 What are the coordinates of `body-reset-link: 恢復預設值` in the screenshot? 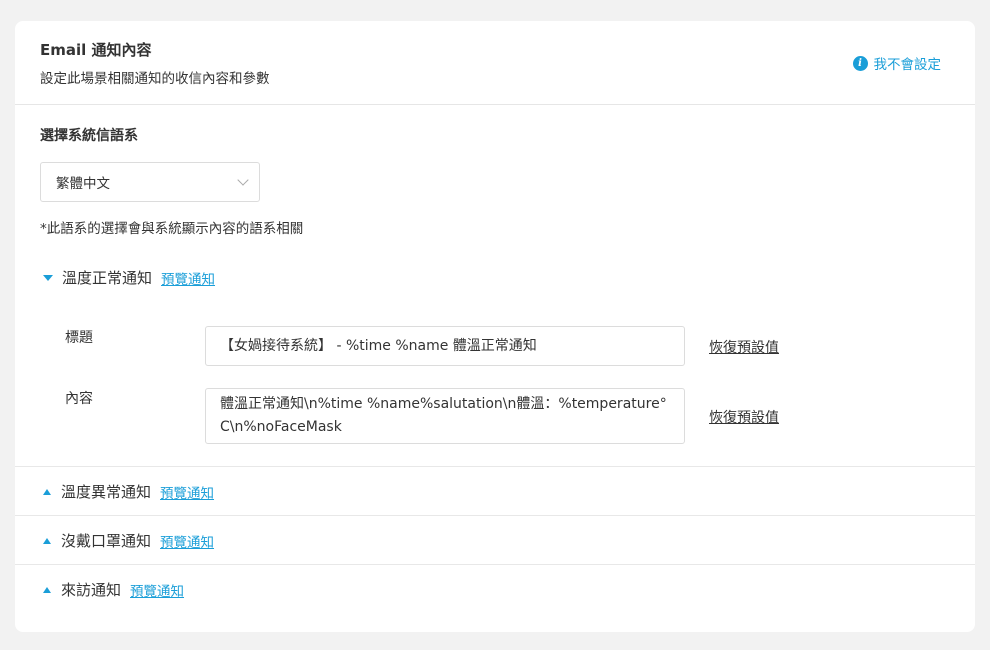 It's located at (744, 417).